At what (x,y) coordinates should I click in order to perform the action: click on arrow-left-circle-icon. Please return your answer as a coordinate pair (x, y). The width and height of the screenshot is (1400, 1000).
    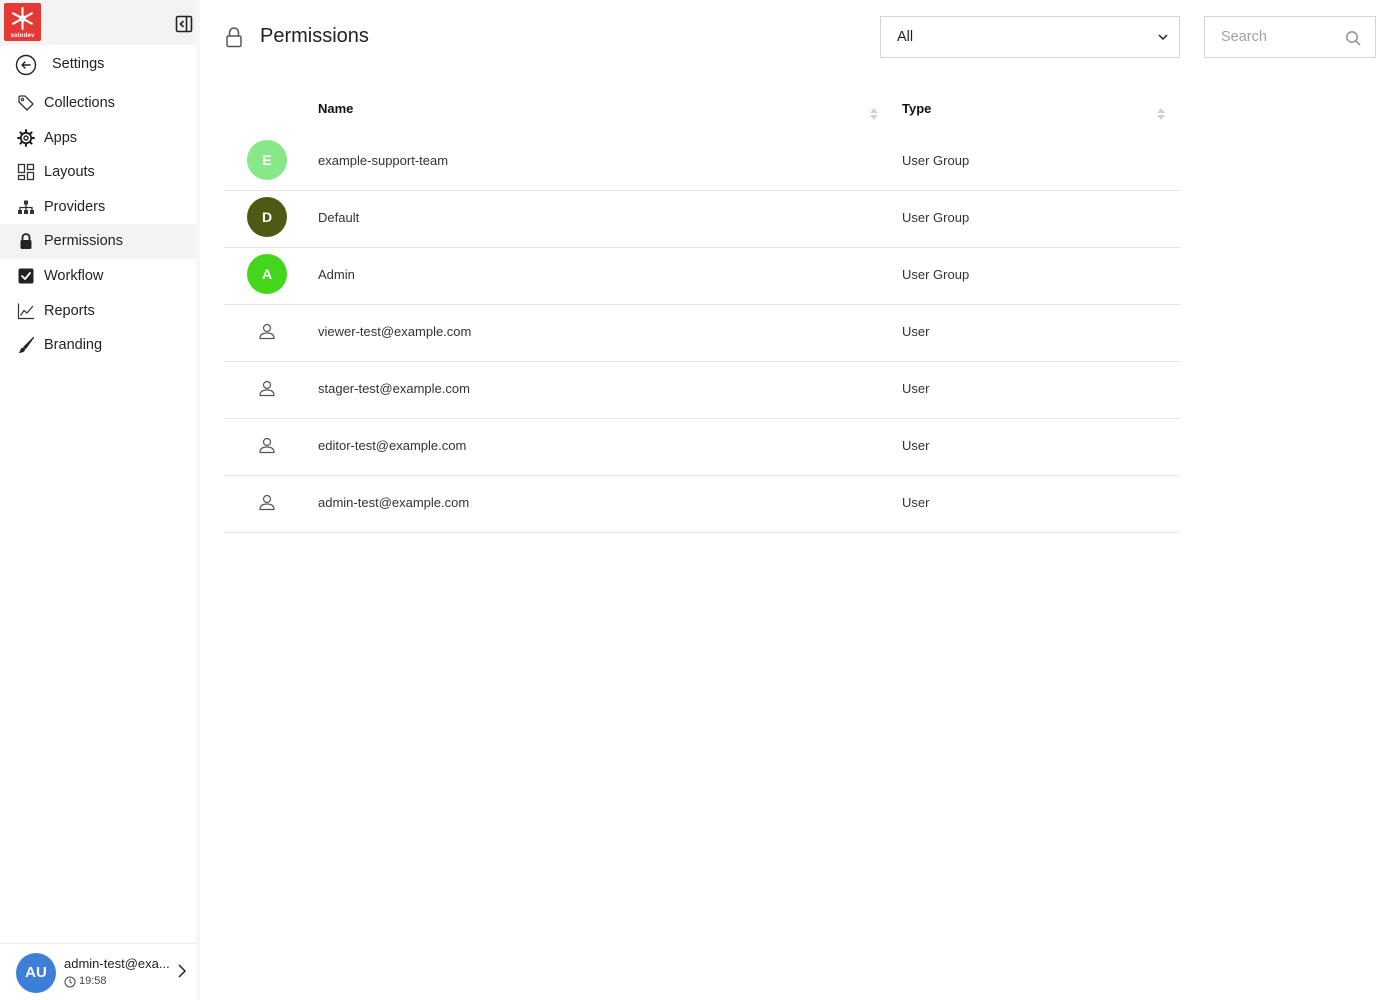
    Looking at the image, I should click on (26, 65).